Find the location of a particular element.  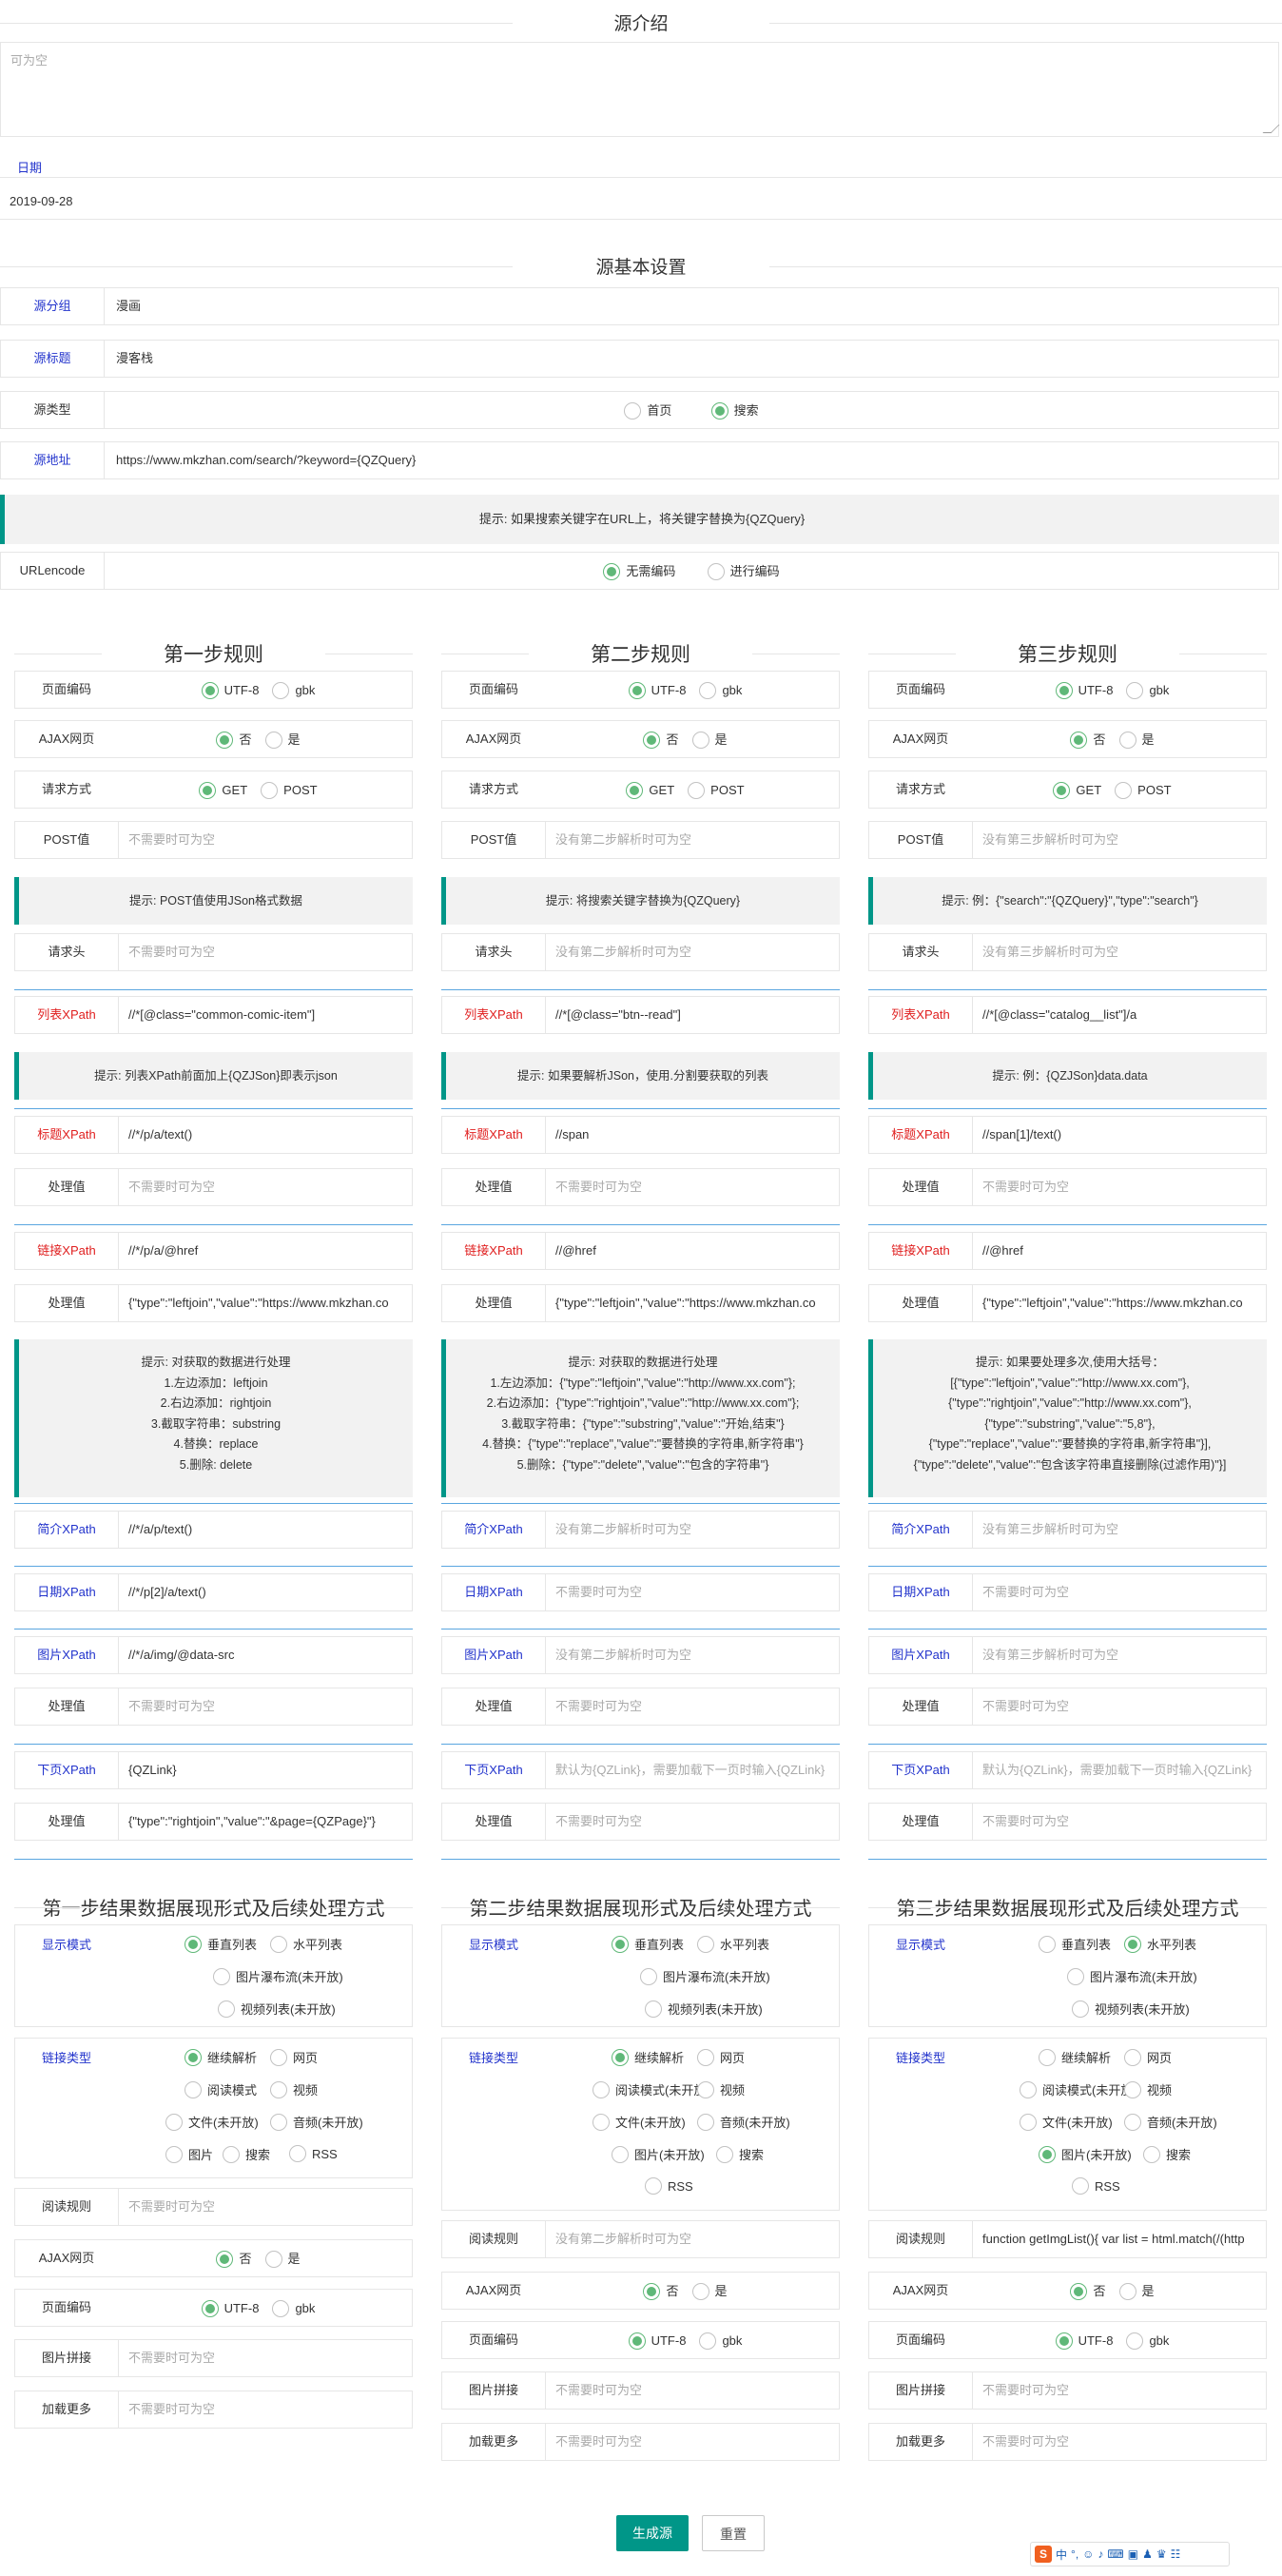

step1-link-xpath-input: //*/p/a/@href is located at coordinates (265, 1251).